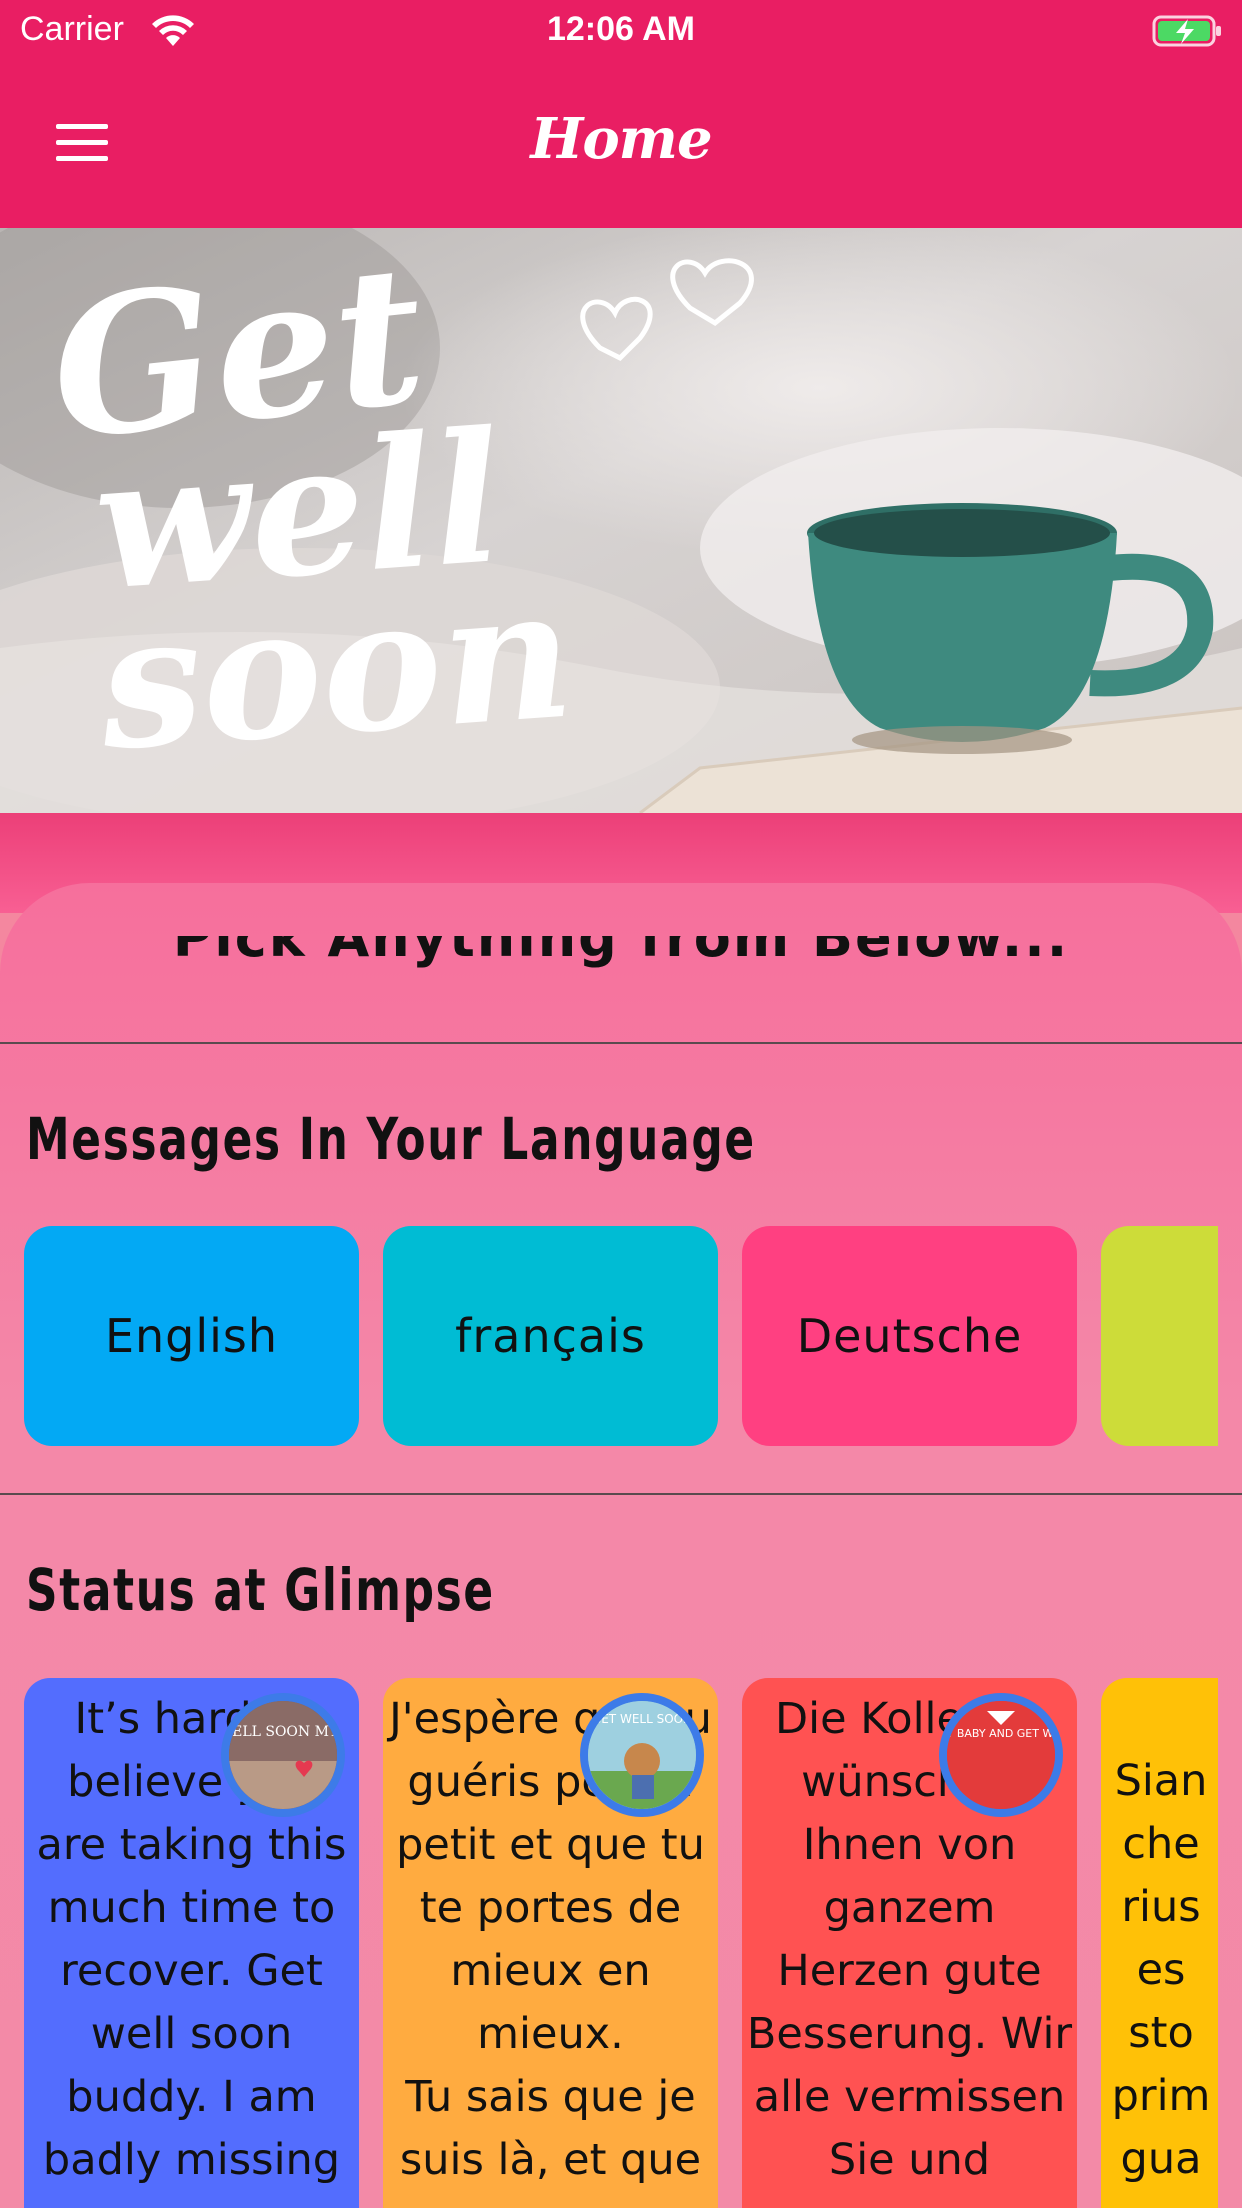 The image size is (1242, 2208). I want to click on status-title: Status at Glimpse, so click(260, 1590).